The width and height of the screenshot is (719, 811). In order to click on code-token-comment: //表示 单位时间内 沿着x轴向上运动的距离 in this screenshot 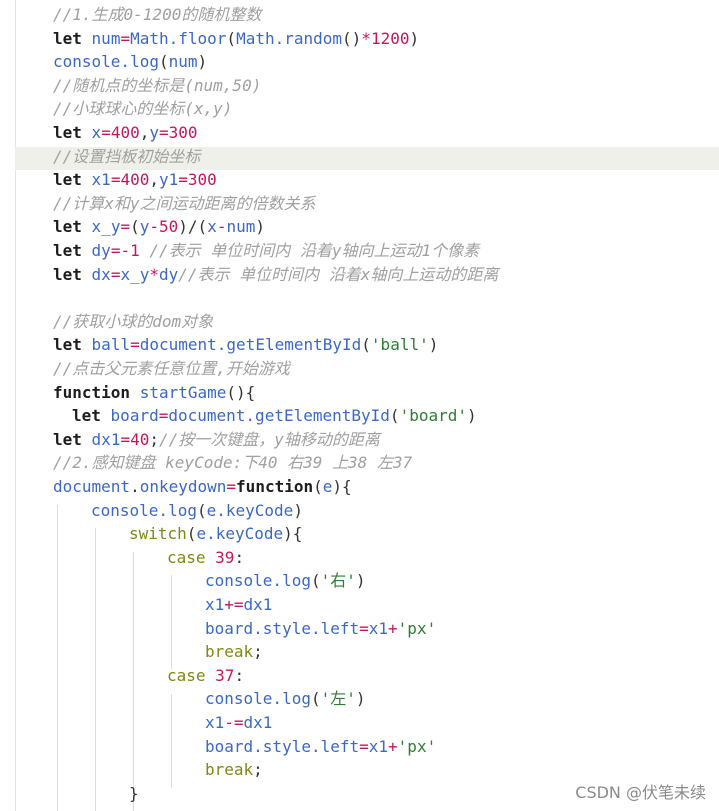, I will do `click(338, 274)`.